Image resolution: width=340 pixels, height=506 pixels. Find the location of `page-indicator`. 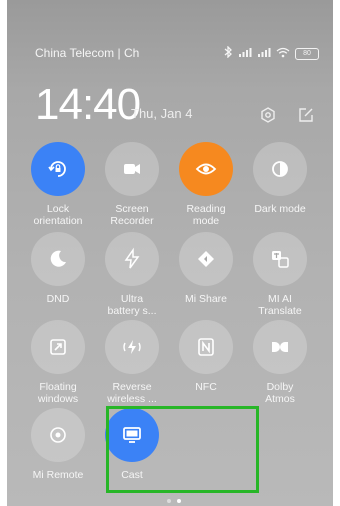

page-indicator is located at coordinates (174, 501).